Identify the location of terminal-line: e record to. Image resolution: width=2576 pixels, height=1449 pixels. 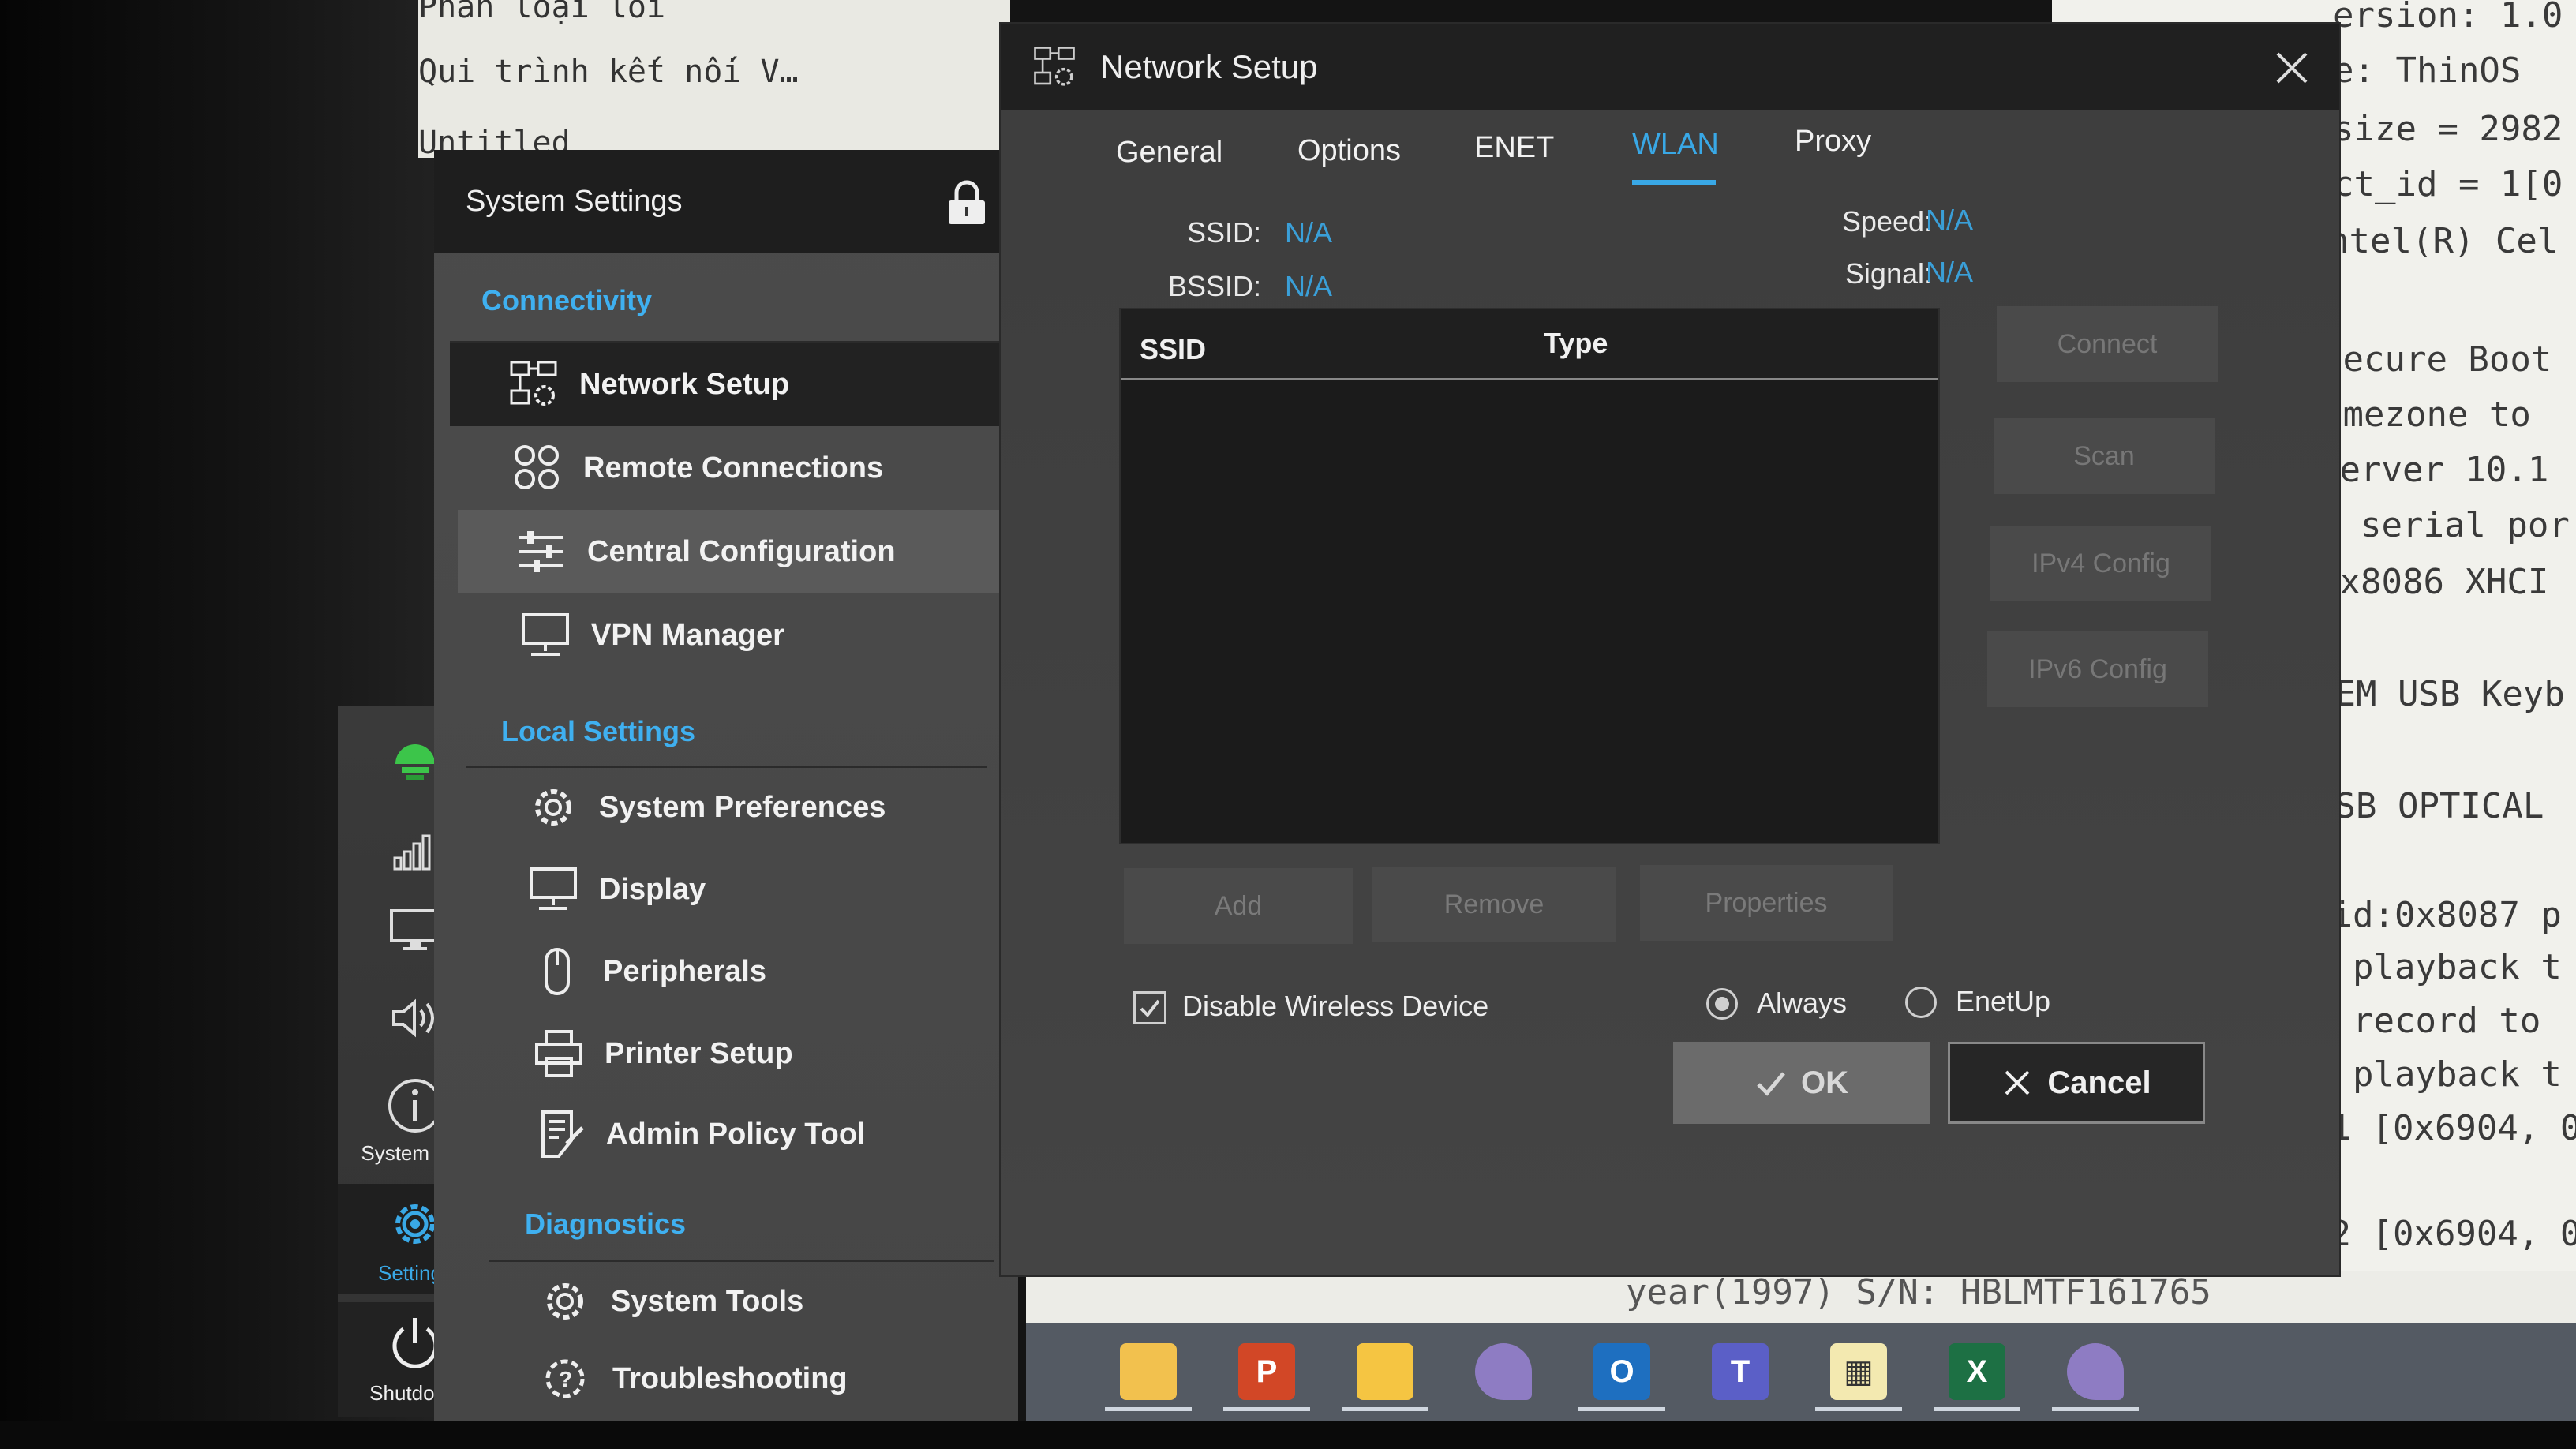
(2426, 1021).